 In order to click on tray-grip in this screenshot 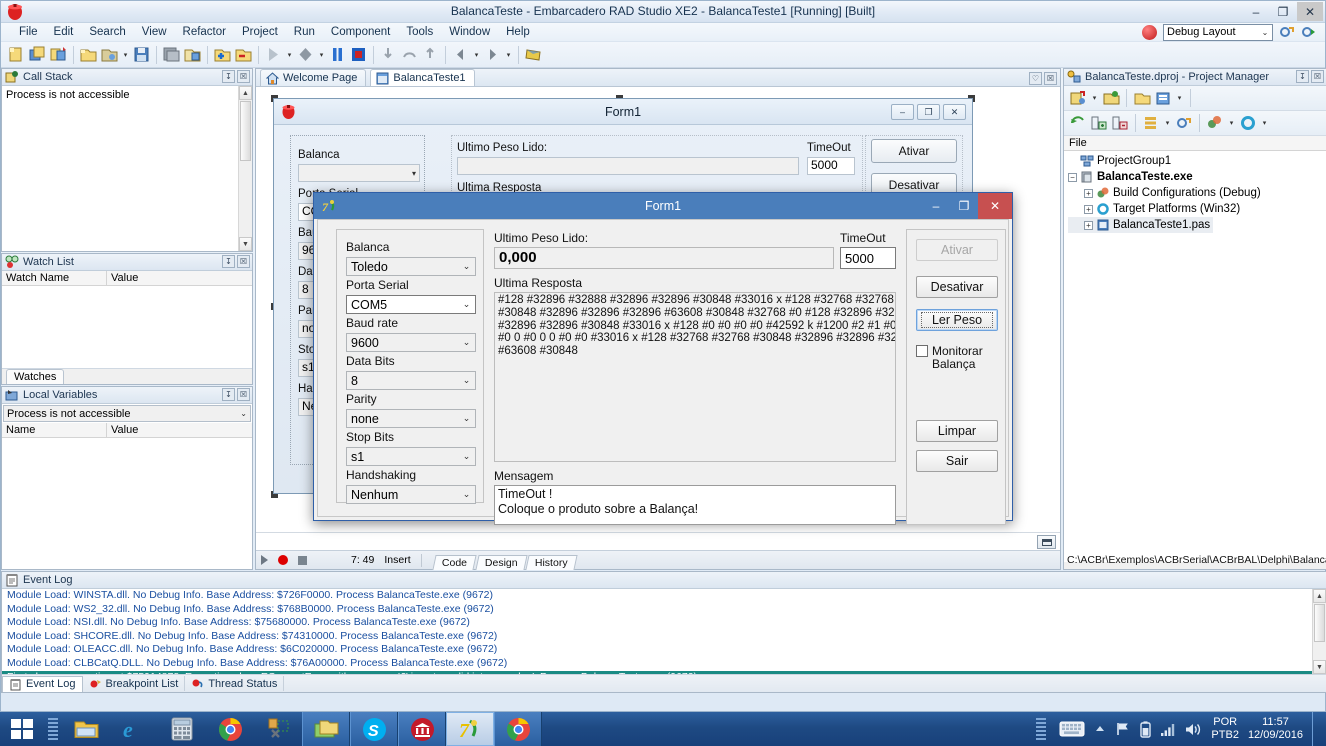, I will do `click(1041, 729)`.